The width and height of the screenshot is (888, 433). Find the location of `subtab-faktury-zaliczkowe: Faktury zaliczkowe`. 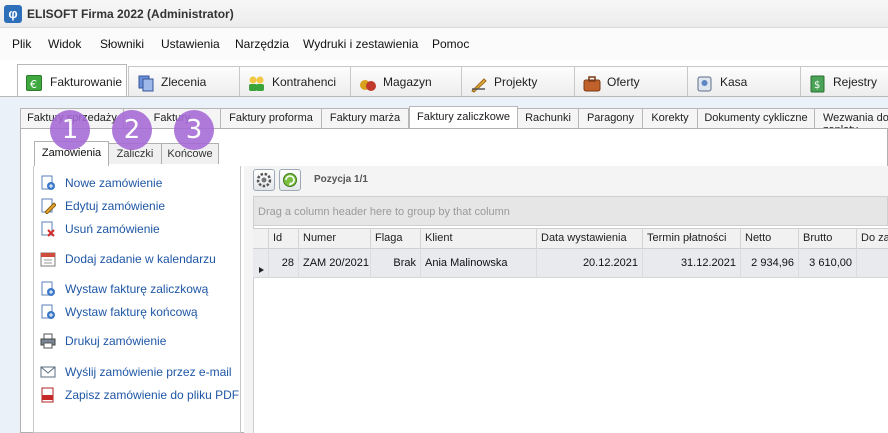

subtab-faktury-zaliczkowe: Faktury zaliczkowe is located at coordinates (463, 117).